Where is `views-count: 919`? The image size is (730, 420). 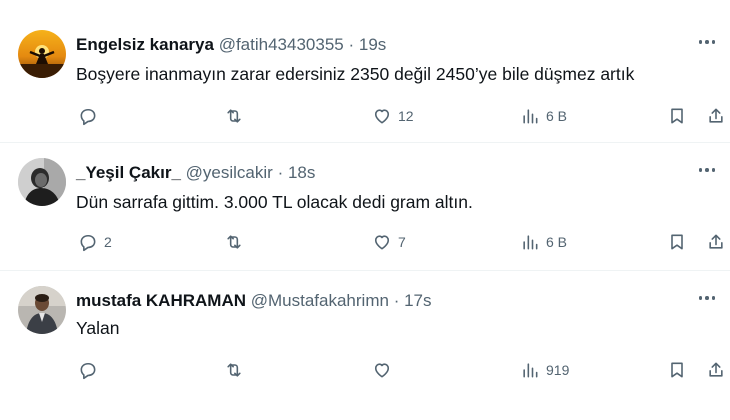
views-count: 919 is located at coordinates (558, 370).